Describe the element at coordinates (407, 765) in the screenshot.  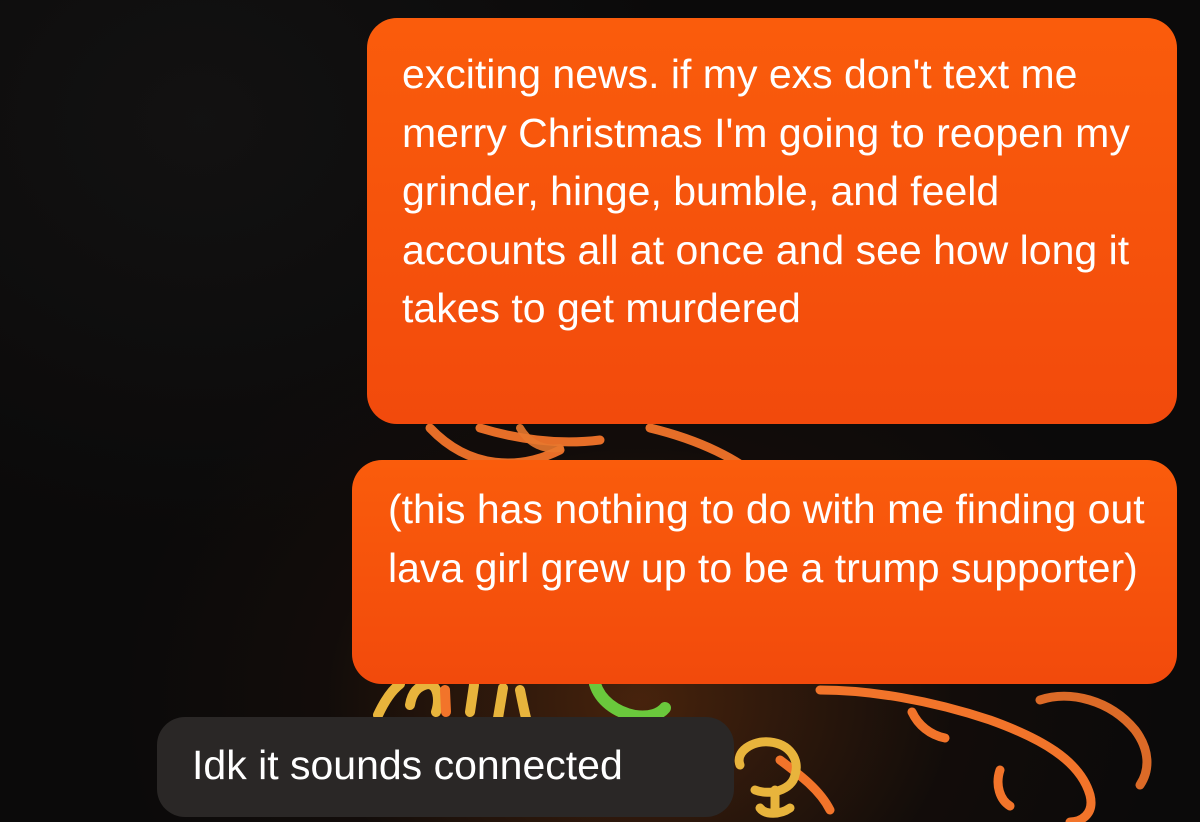
I see `message-text: Idk it sounds connected` at that location.